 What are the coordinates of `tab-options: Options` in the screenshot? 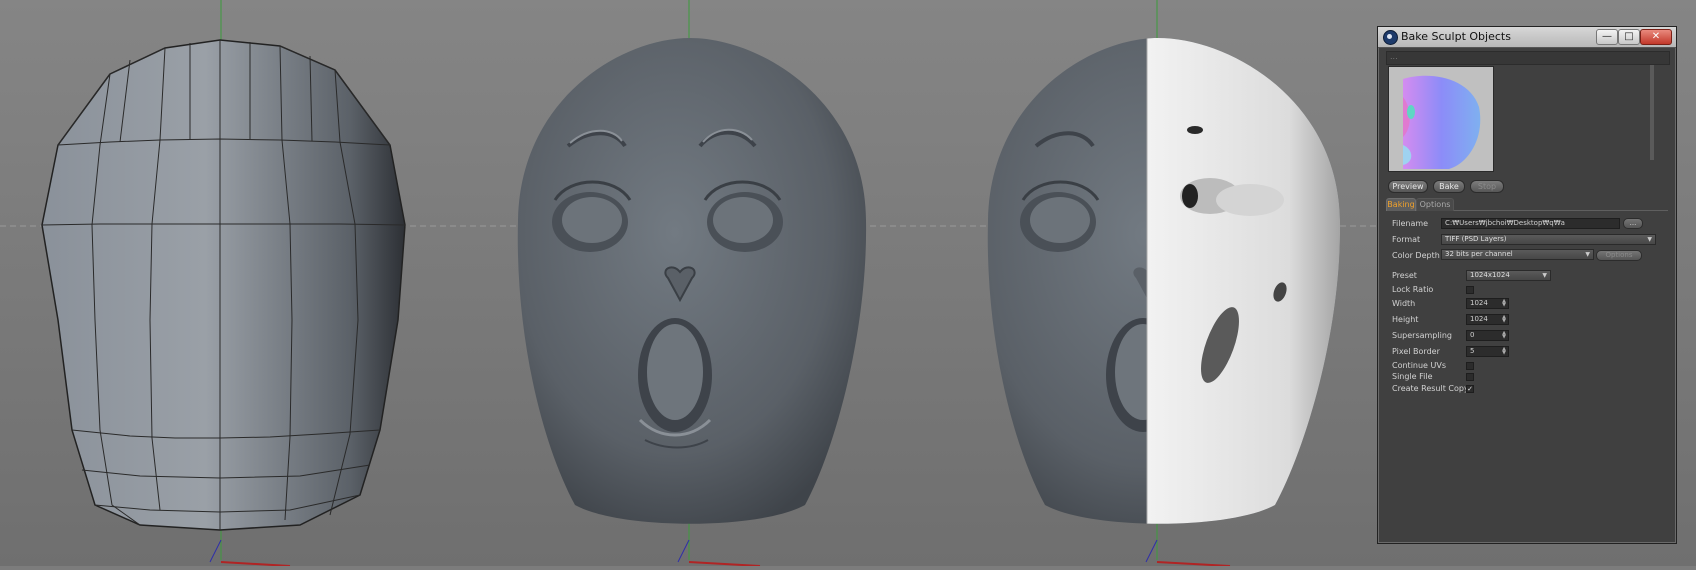 It's located at (1435, 204).